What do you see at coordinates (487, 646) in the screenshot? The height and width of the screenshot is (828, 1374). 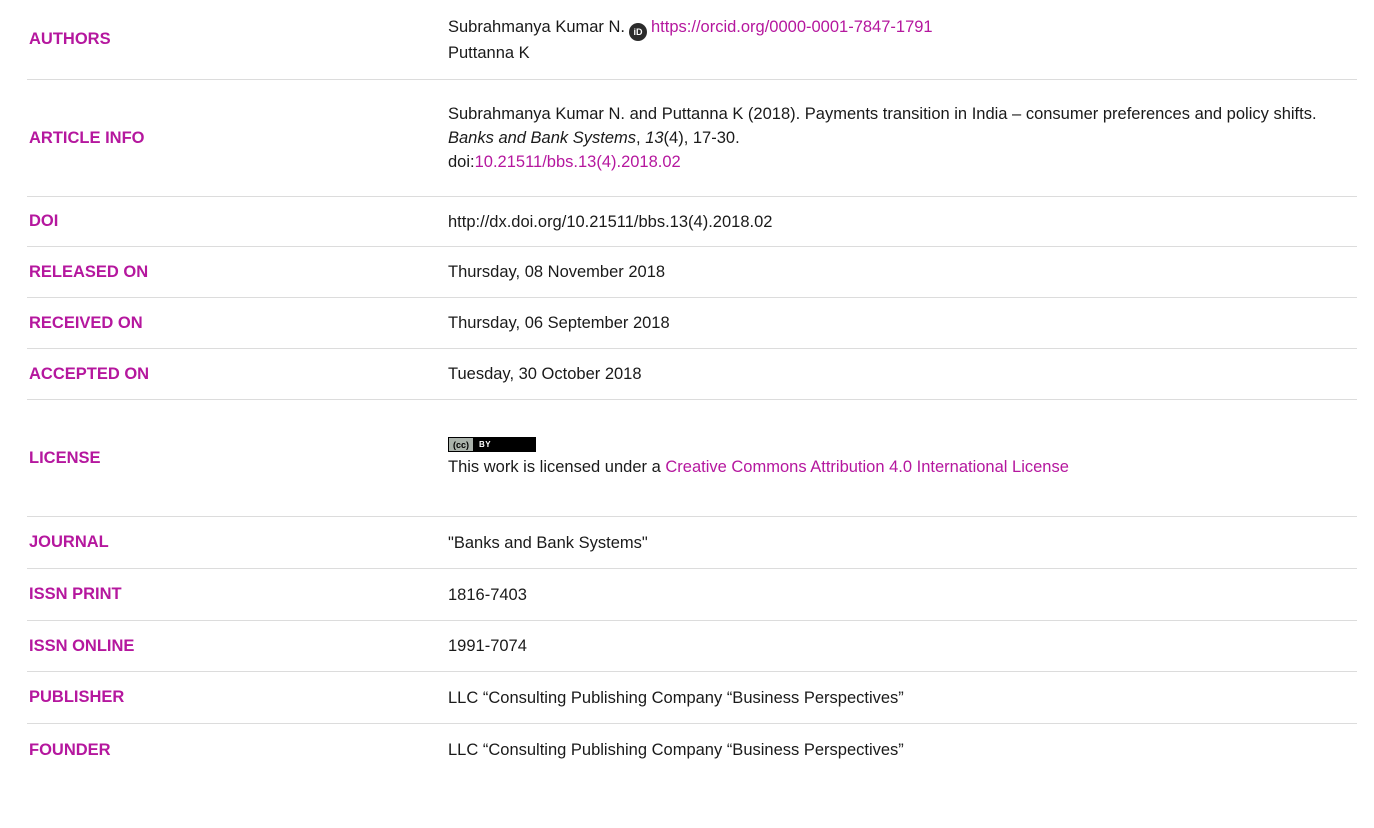 I see `issn-online-value: 1991-7074` at bounding box center [487, 646].